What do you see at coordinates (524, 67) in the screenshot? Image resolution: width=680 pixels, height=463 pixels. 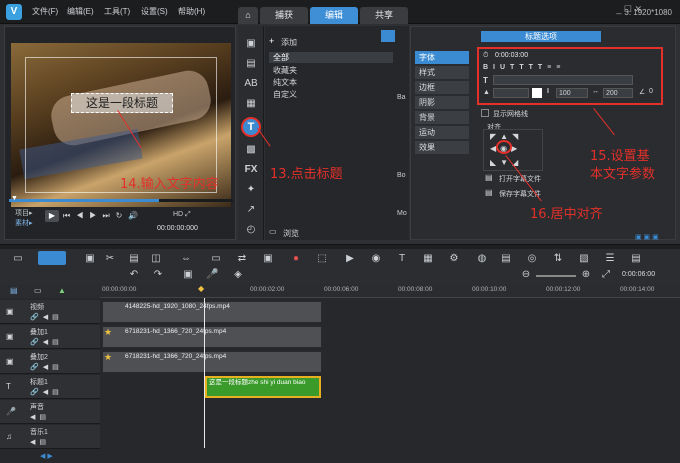 I see `text-style-buttons: BIUTTTT≡≡` at bounding box center [524, 67].